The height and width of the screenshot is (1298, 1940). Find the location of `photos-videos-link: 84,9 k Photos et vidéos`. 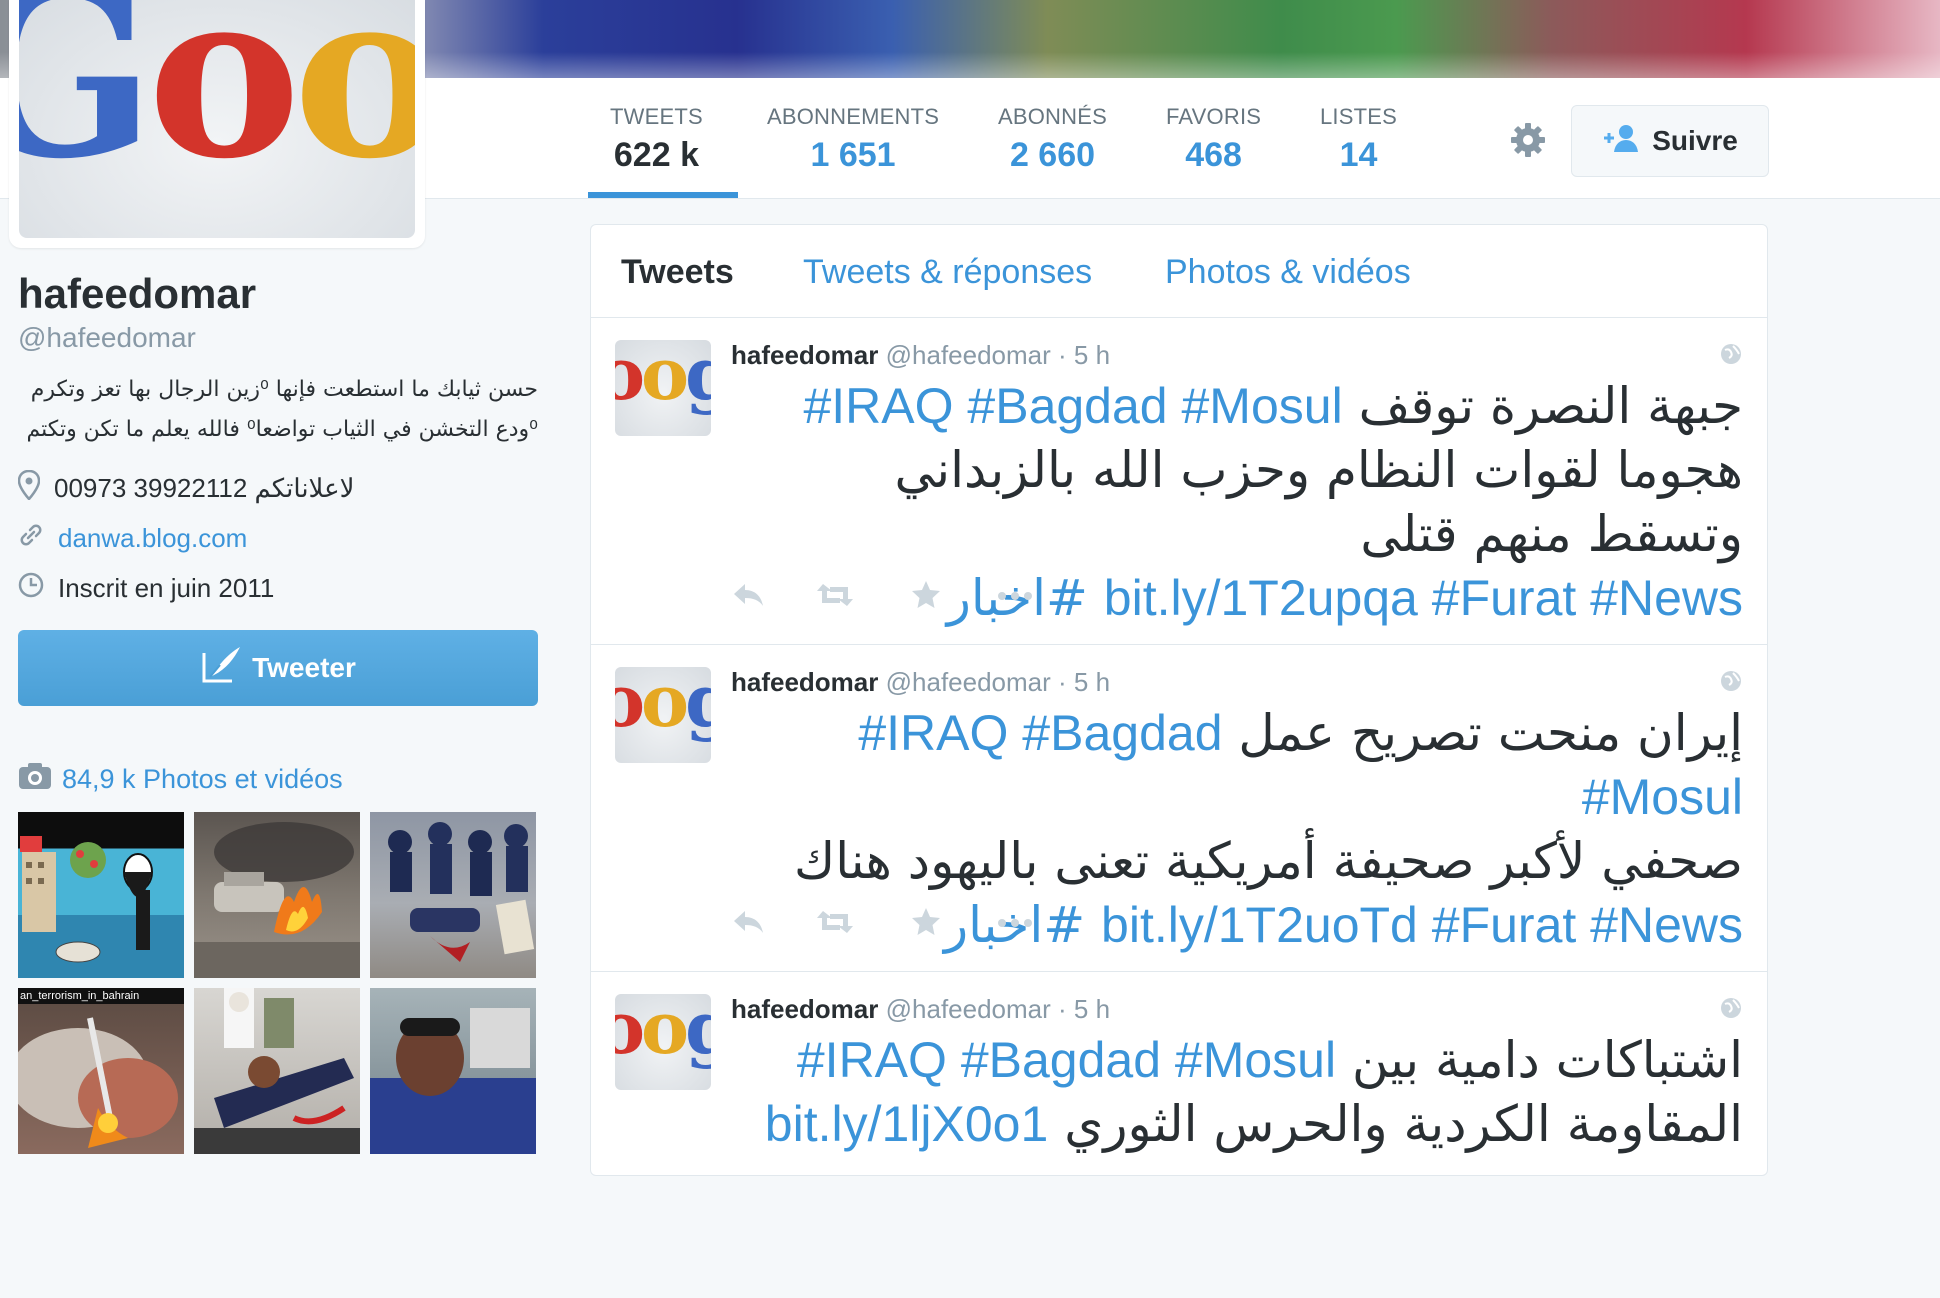

photos-videos-link: 84,9 k Photos et vidéos is located at coordinates (180, 779).